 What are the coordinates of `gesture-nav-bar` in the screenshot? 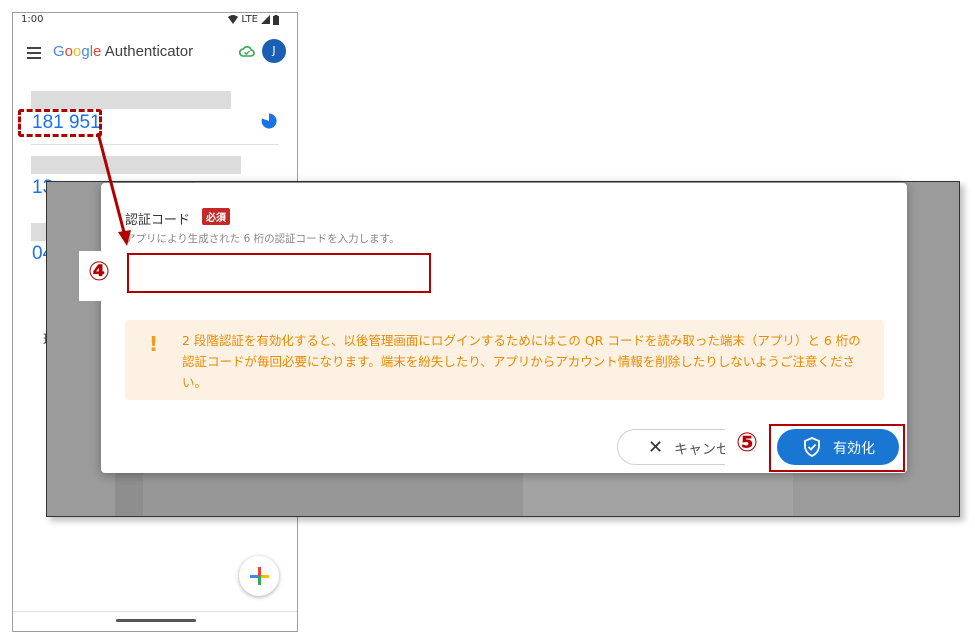 It's located at (156, 620).